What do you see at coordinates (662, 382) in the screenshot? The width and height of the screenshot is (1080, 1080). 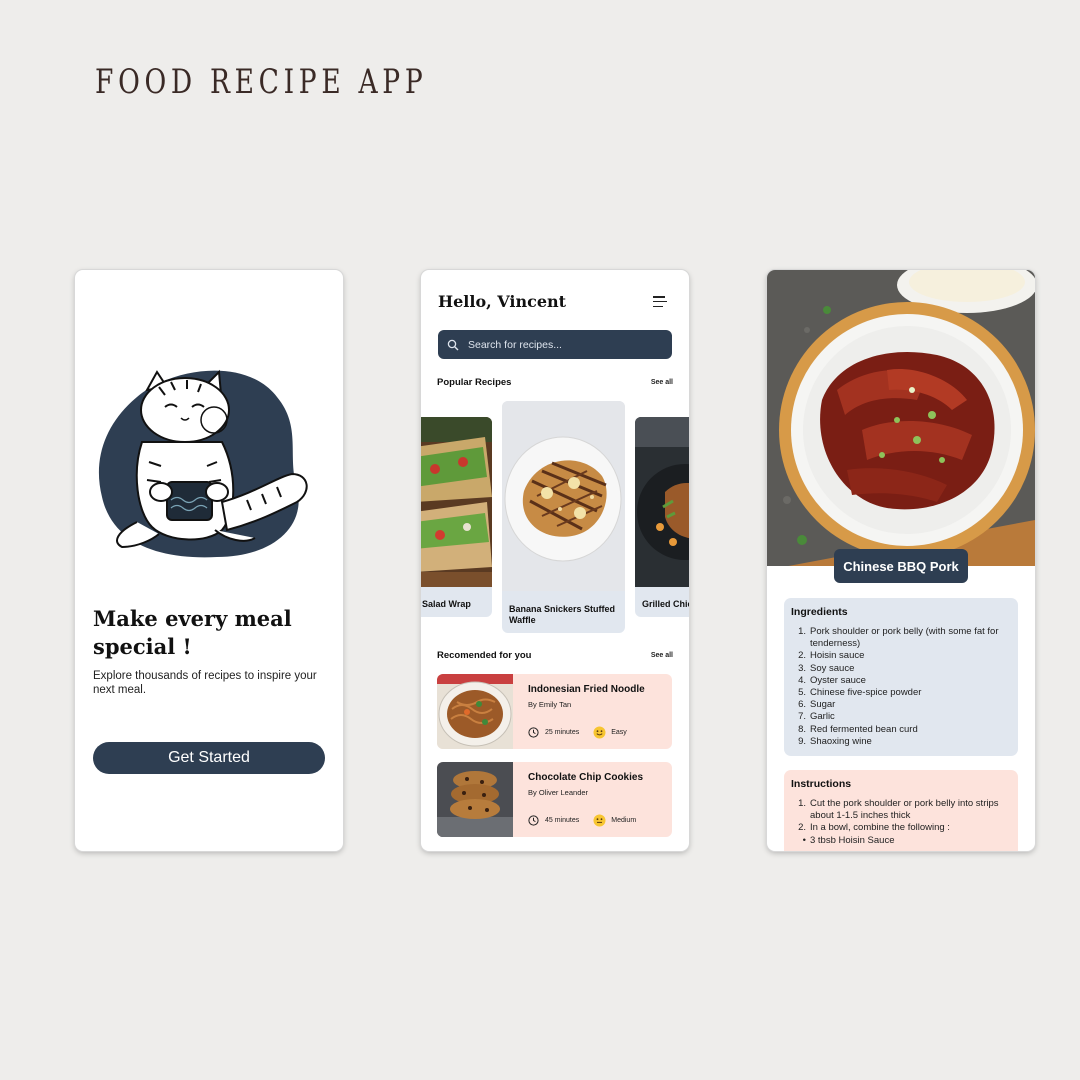 I see `popular-see-all-link: See all` at bounding box center [662, 382].